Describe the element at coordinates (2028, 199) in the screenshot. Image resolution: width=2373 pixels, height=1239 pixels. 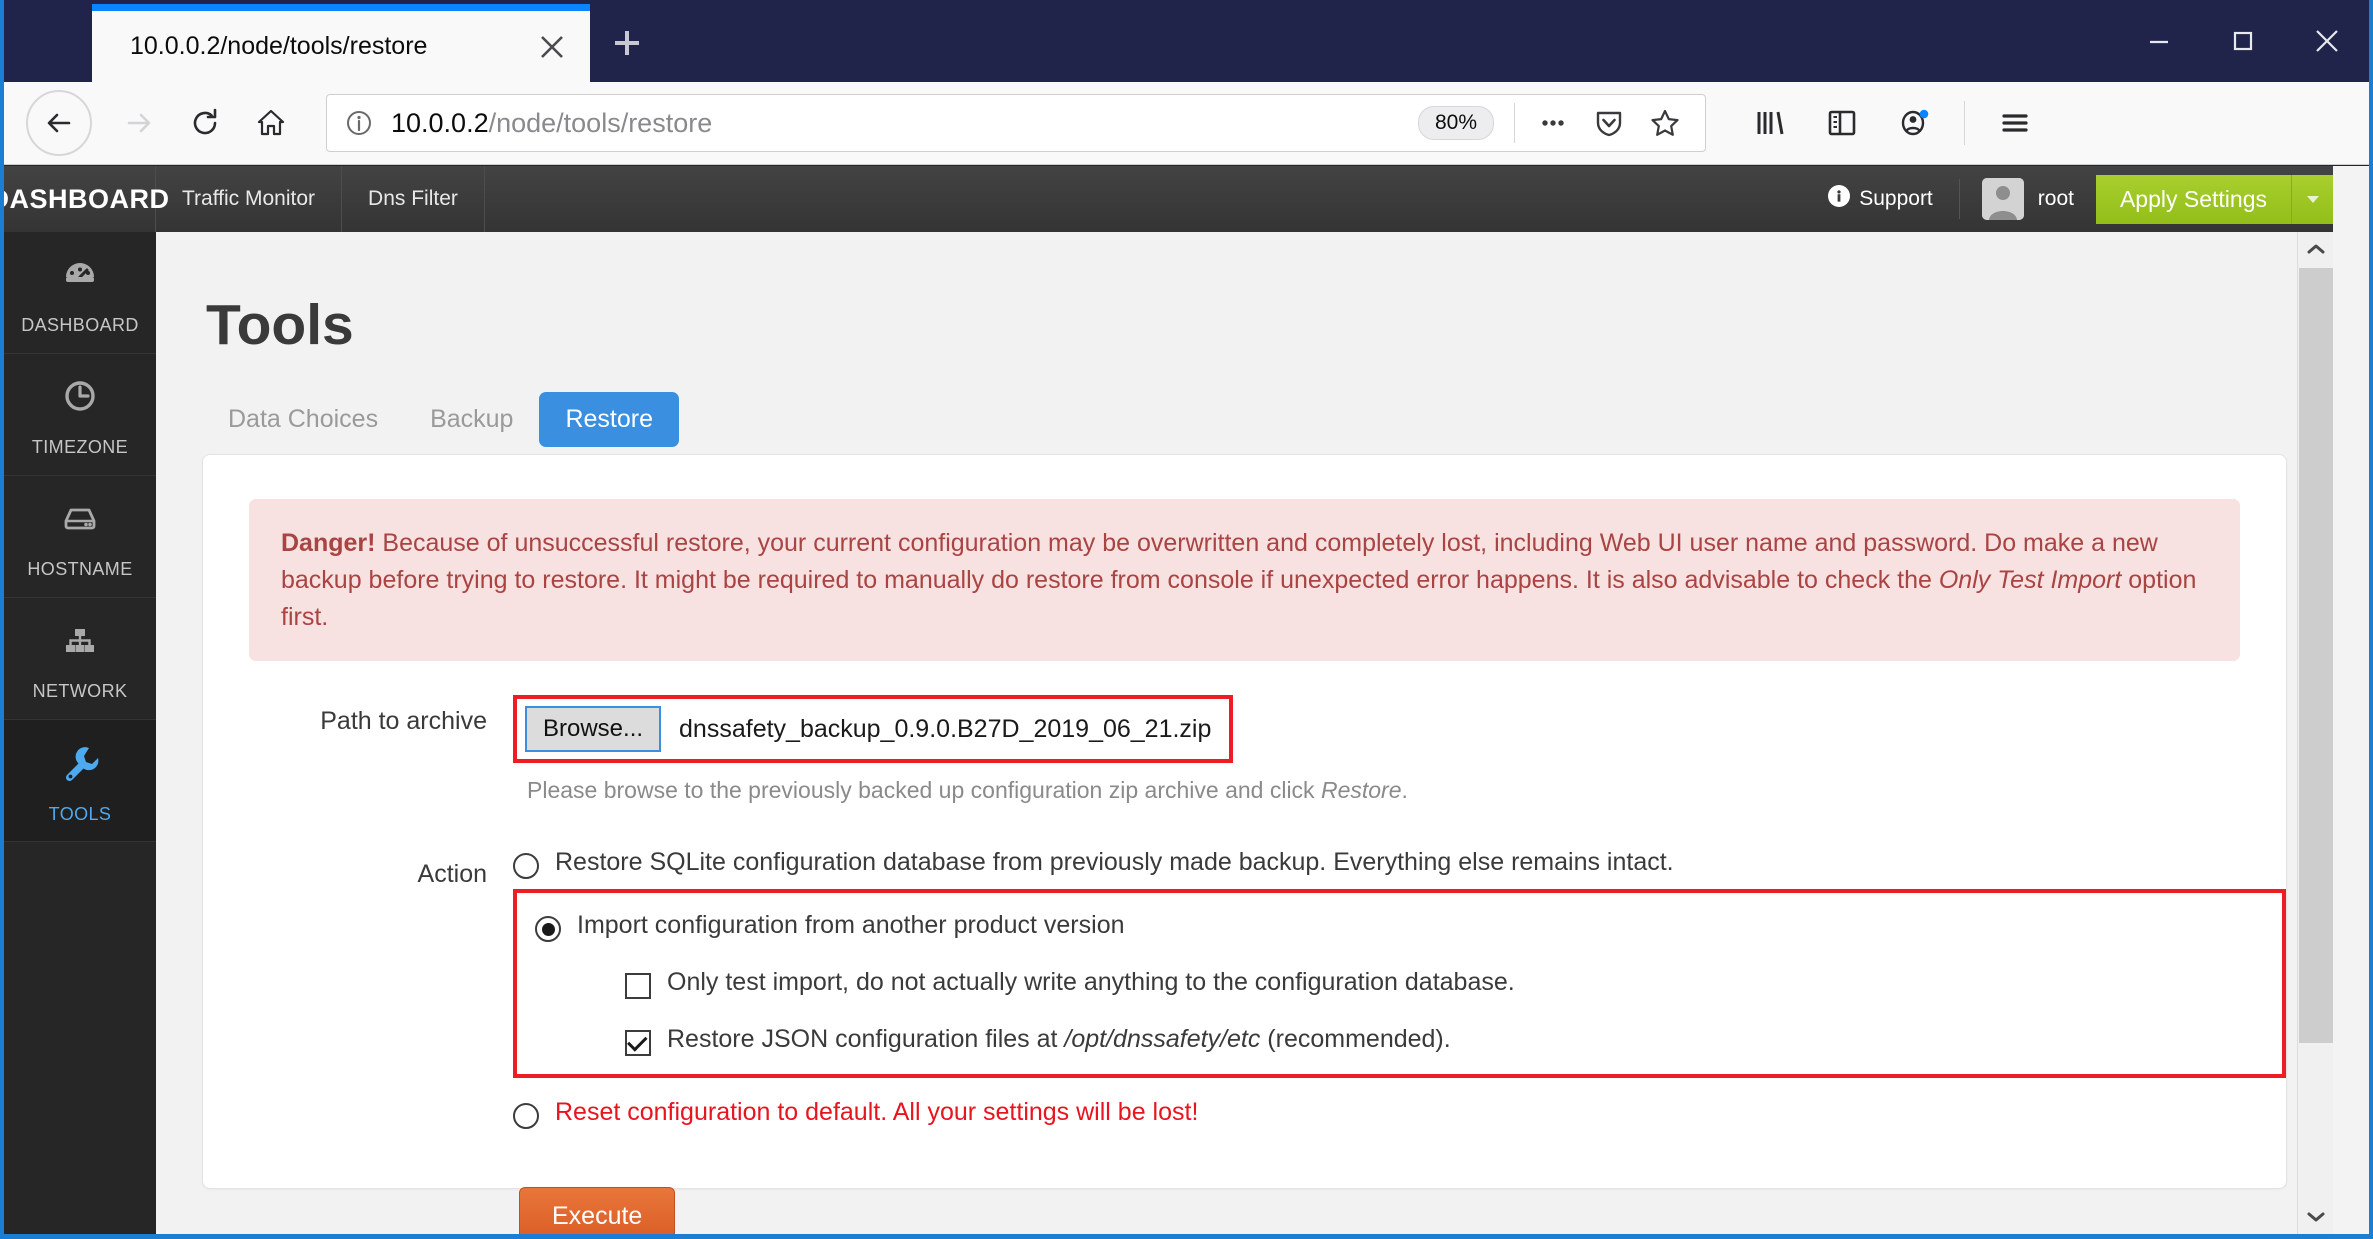
I see `user-menu: root` at that location.